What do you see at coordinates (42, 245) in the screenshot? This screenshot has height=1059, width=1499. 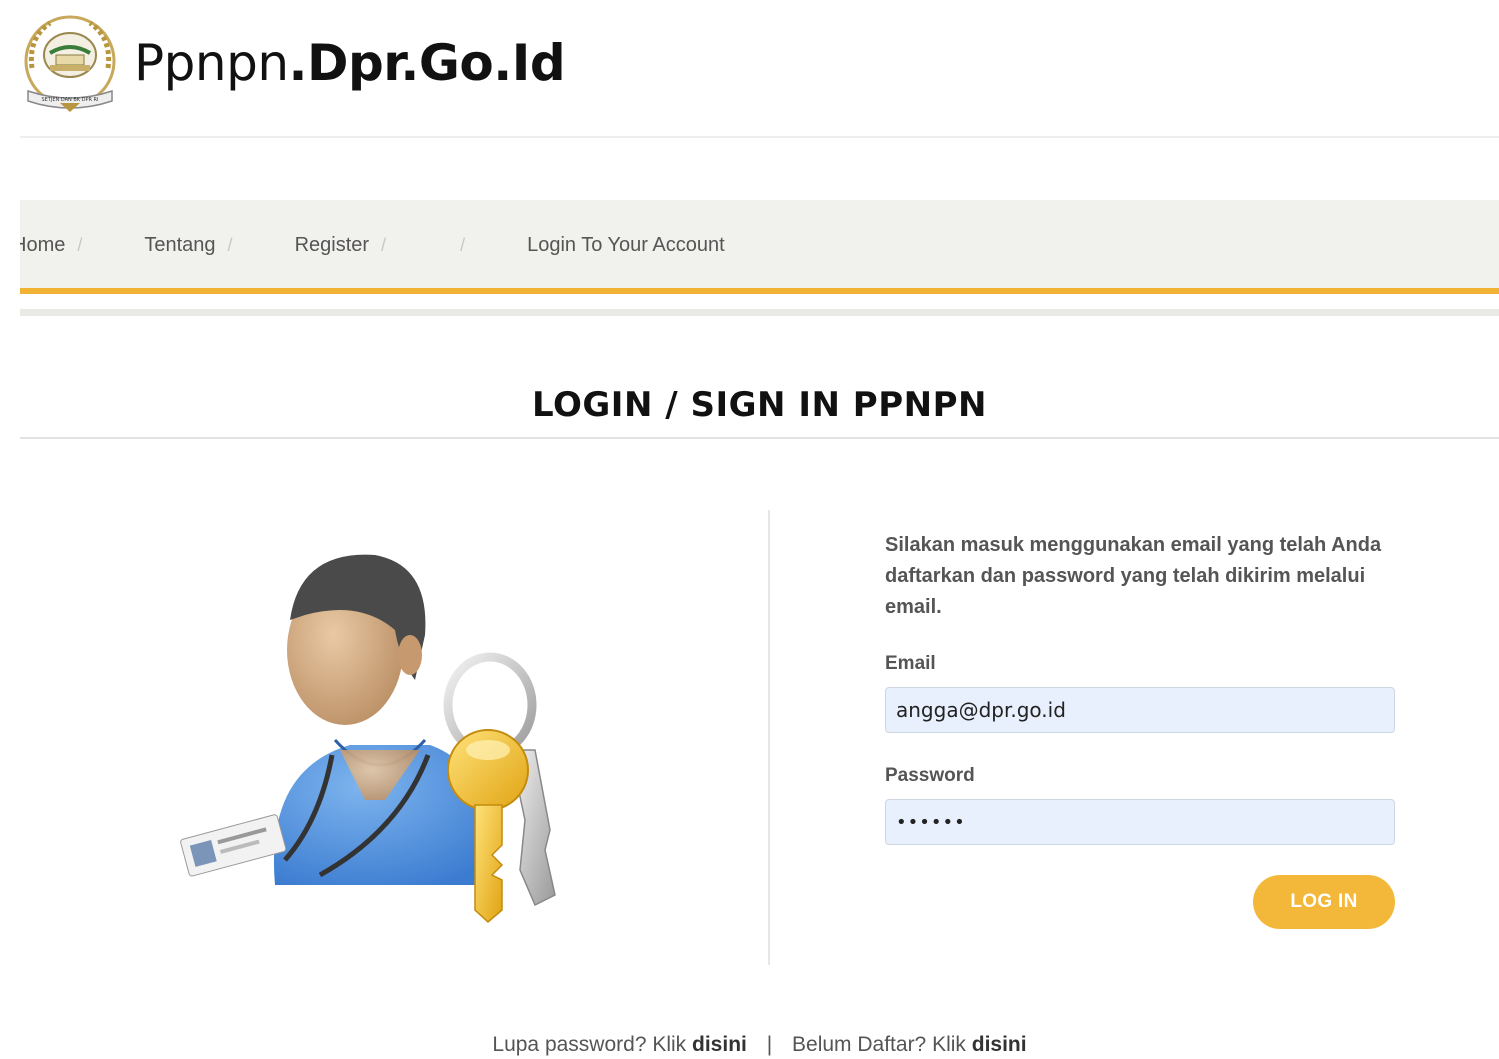 I see `nav-item-home: Home` at bounding box center [42, 245].